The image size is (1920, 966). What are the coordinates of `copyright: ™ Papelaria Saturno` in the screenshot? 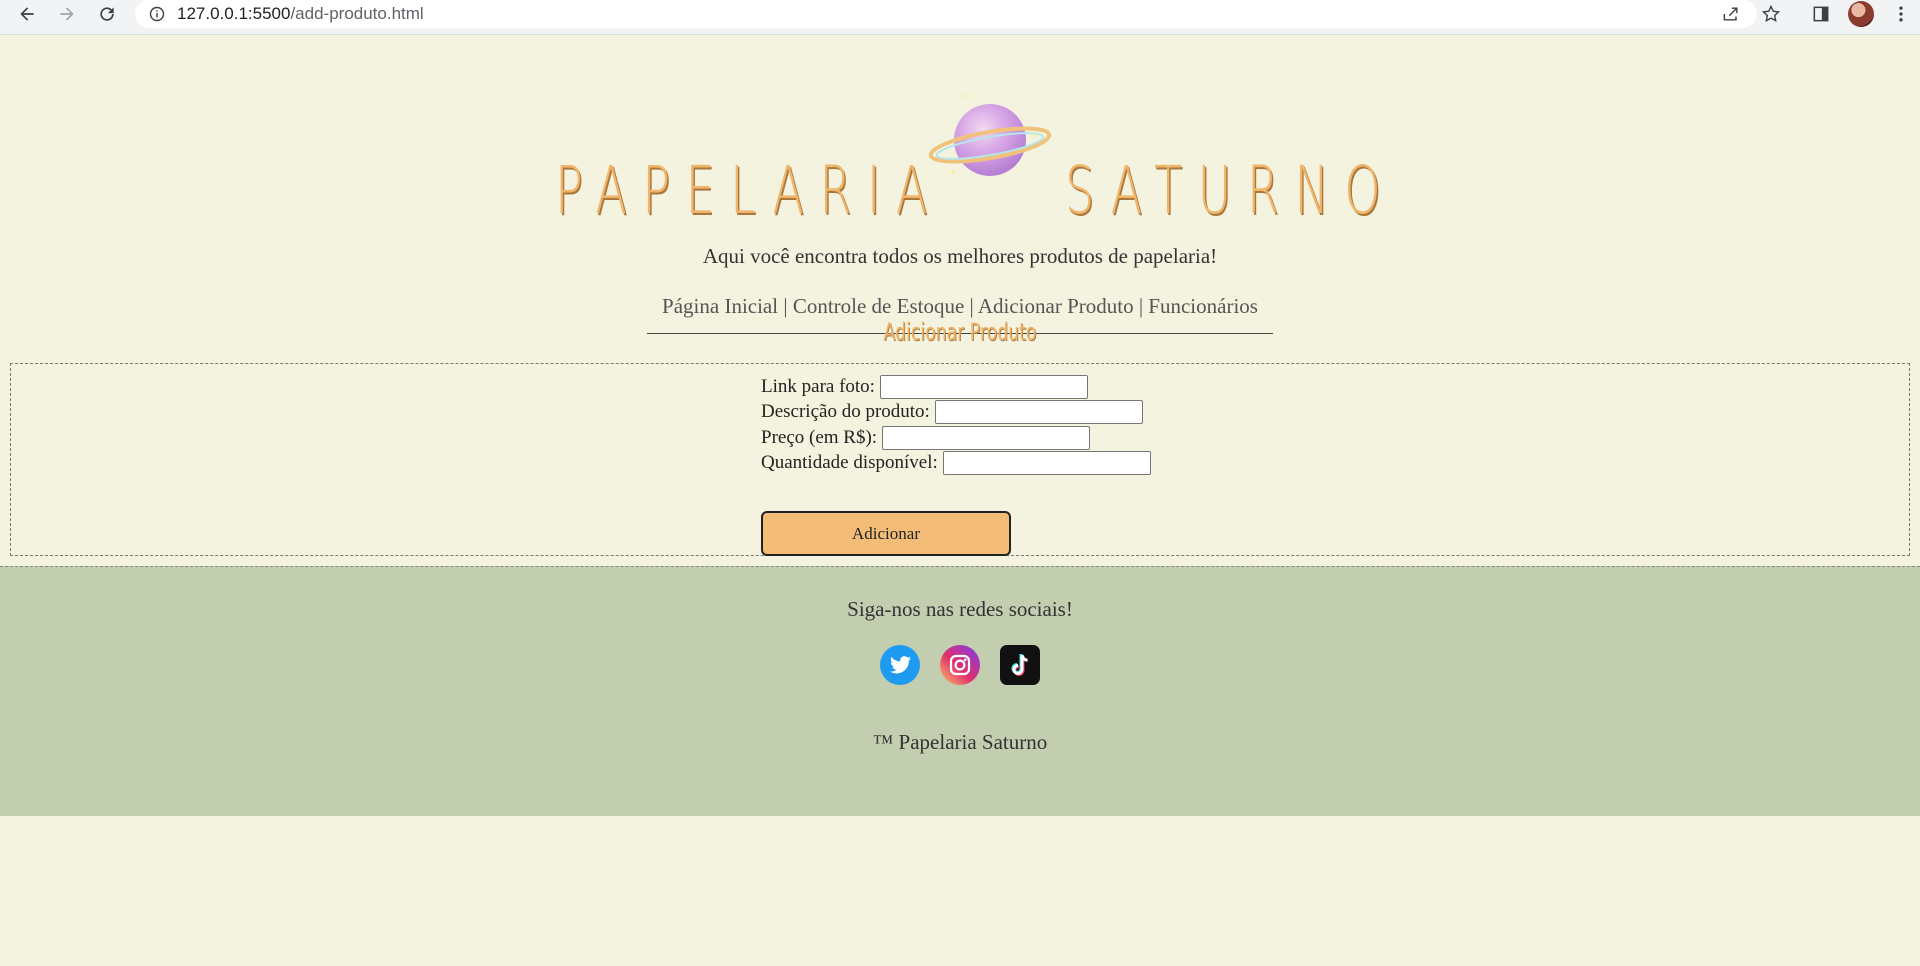 It's located at (960, 742).